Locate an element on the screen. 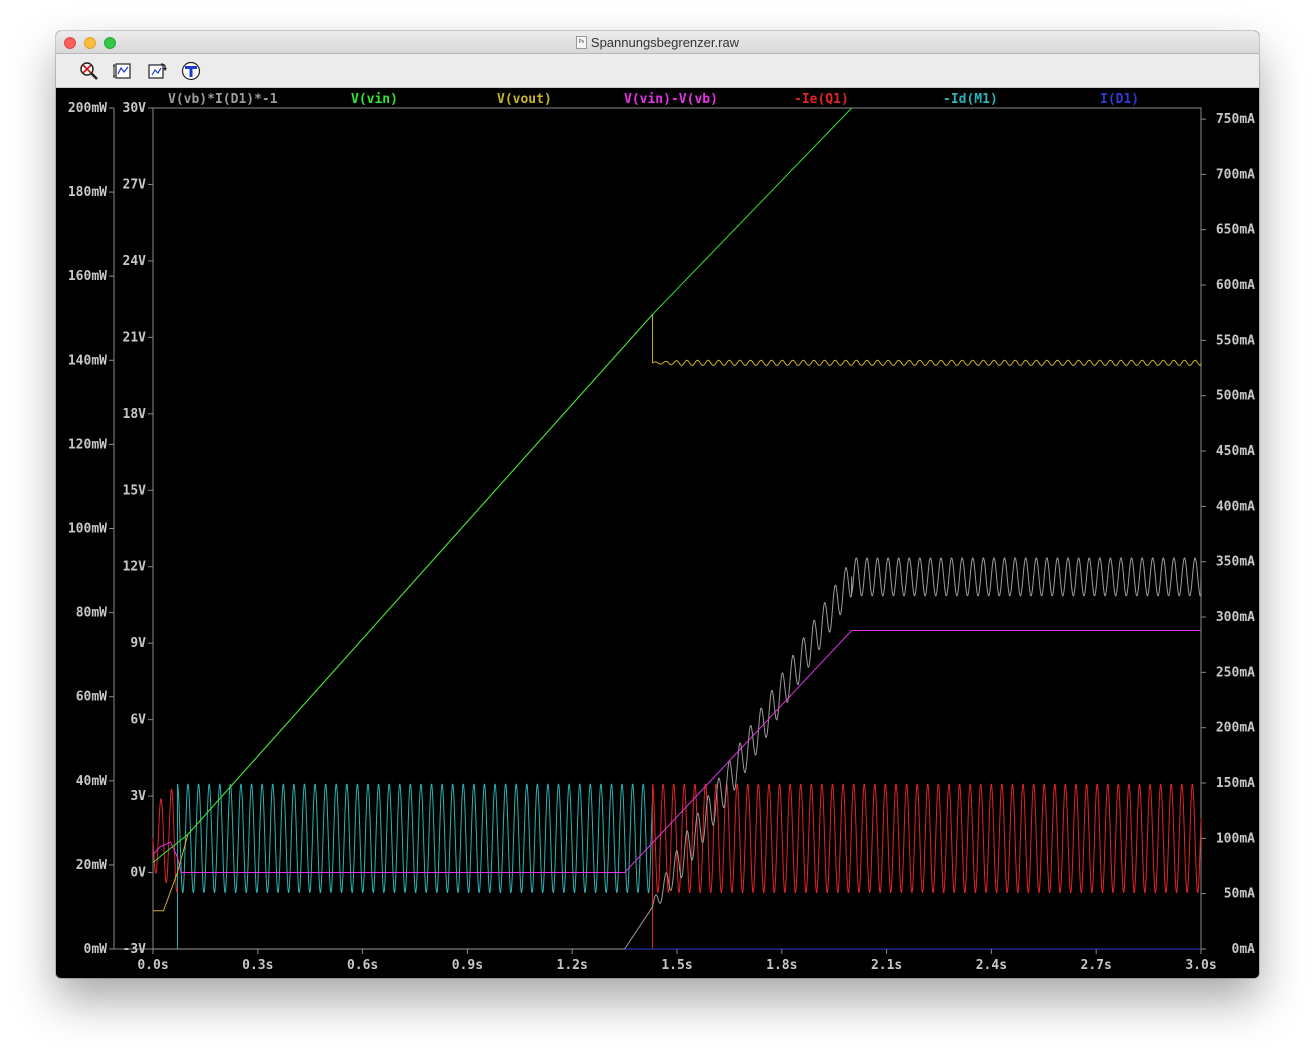 The width and height of the screenshot is (1315, 1059). title-bar: Ps Spannungsbegrenzer.raw is located at coordinates (657, 42).